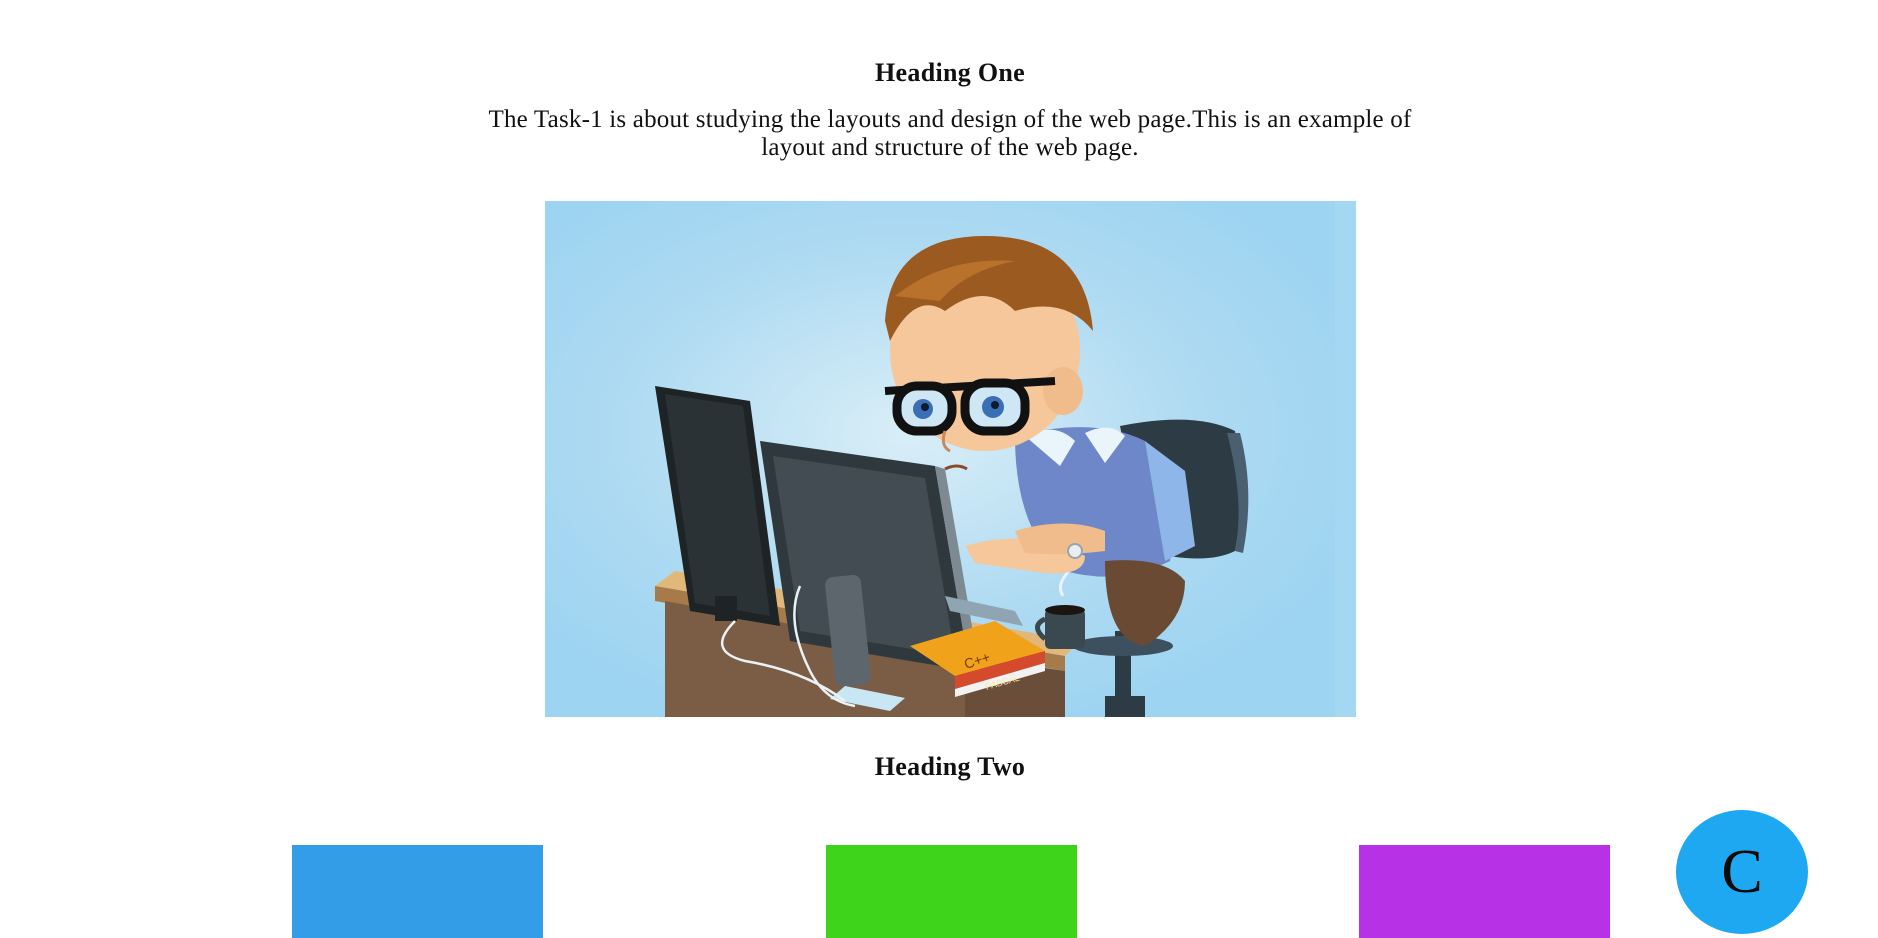 This screenshot has height=938, width=1878. I want to click on heading-one: Heading One, so click(950, 72).